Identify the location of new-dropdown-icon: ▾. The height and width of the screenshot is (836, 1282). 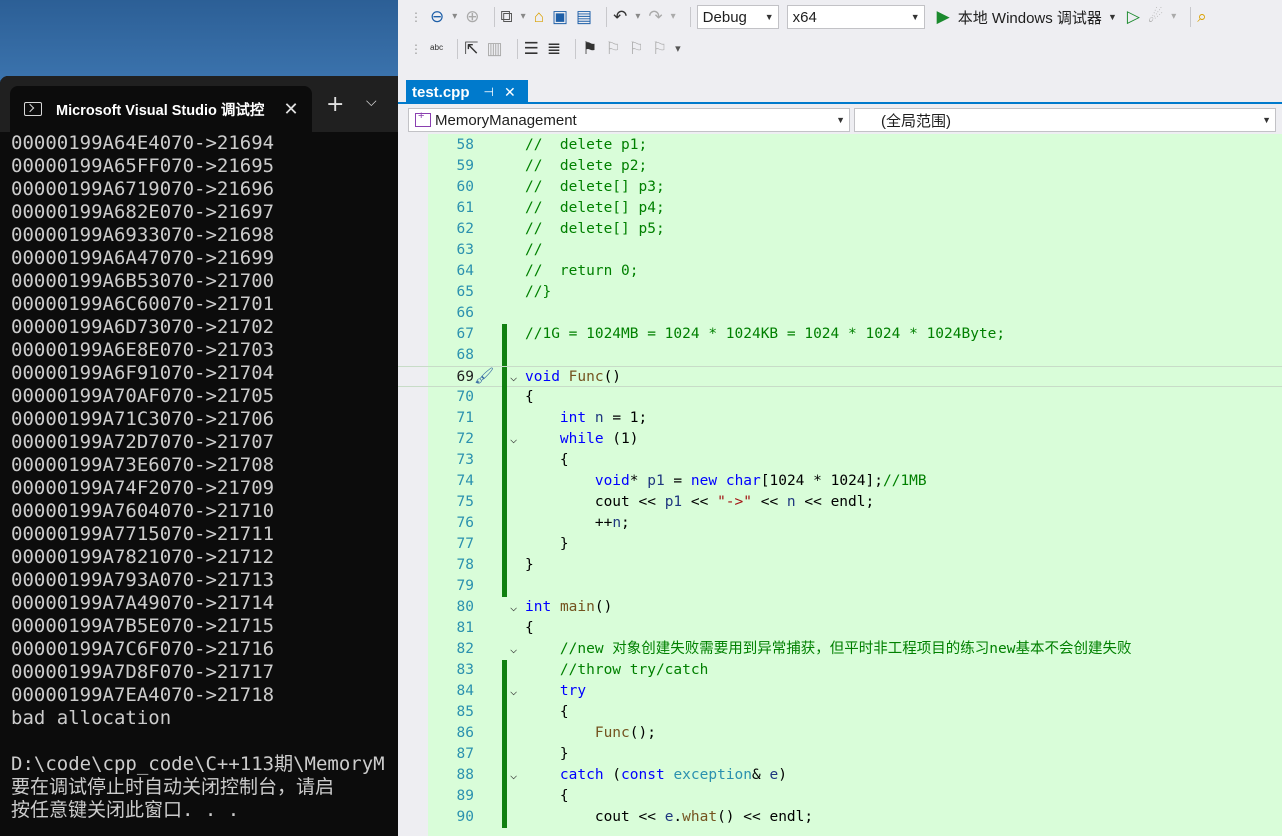
(523, 17).